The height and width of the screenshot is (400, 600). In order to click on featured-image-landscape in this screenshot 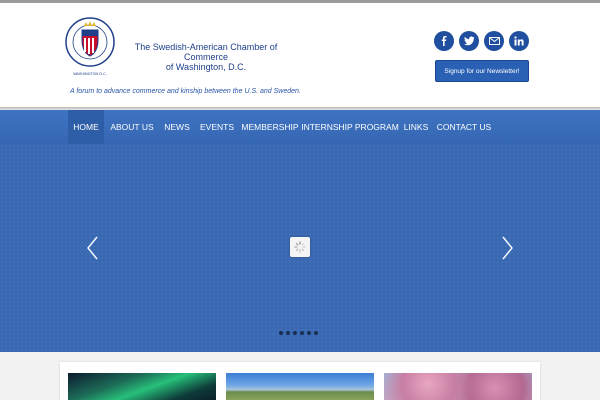, I will do `click(300, 386)`.